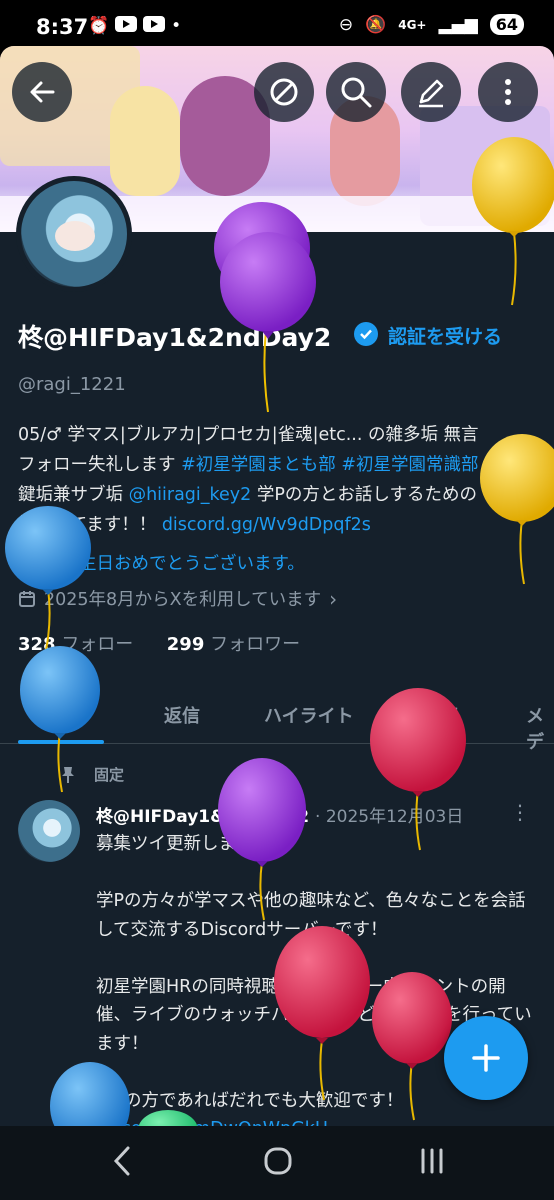 Image resolution: width=554 pixels, height=1200 pixels. I want to click on bio-line-4: 鯖やってます！！ discord.gg/Wv9dDpqf2s, so click(278, 525).